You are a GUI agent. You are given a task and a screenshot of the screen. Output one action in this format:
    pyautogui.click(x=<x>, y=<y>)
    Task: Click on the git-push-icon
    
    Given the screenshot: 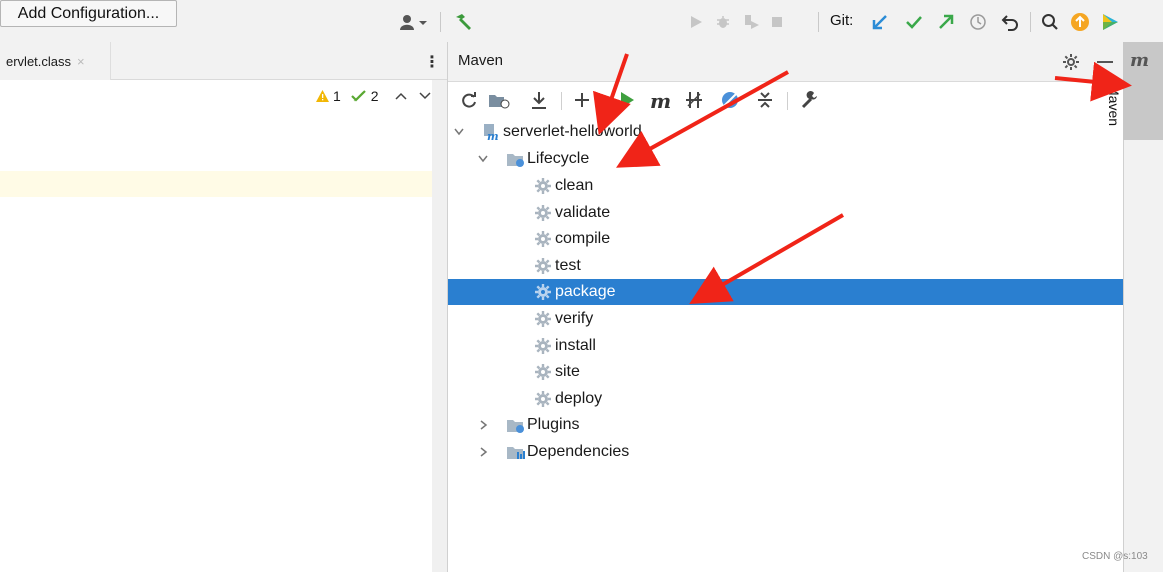 What is the action you would take?
    pyautogui.click(x=946, y=22)
    